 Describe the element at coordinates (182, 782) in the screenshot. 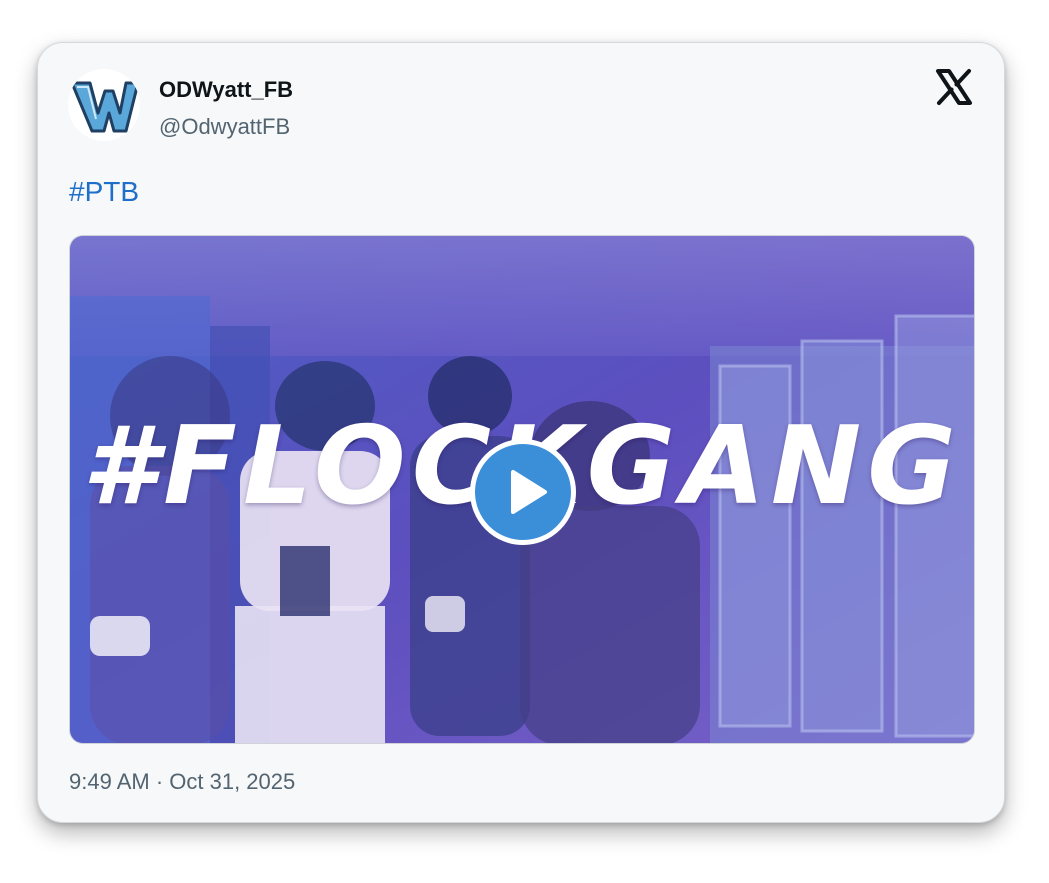

I see `tweet-timestamp: 9:49 AM · Oct 31, 2025` at that location.